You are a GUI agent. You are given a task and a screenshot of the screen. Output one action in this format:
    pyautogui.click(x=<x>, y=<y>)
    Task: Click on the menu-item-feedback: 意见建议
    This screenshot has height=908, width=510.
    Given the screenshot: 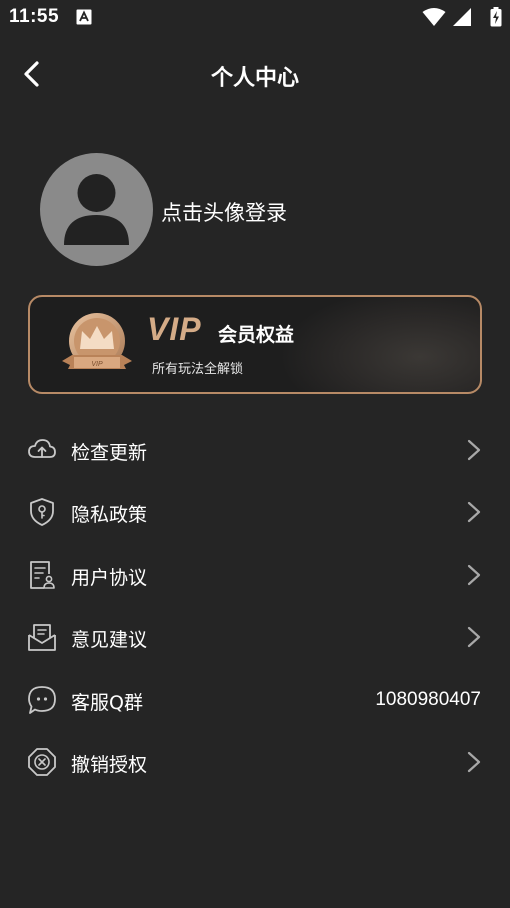 What is the action you would take?
    pyautogui.click(x=255, y=637)
    